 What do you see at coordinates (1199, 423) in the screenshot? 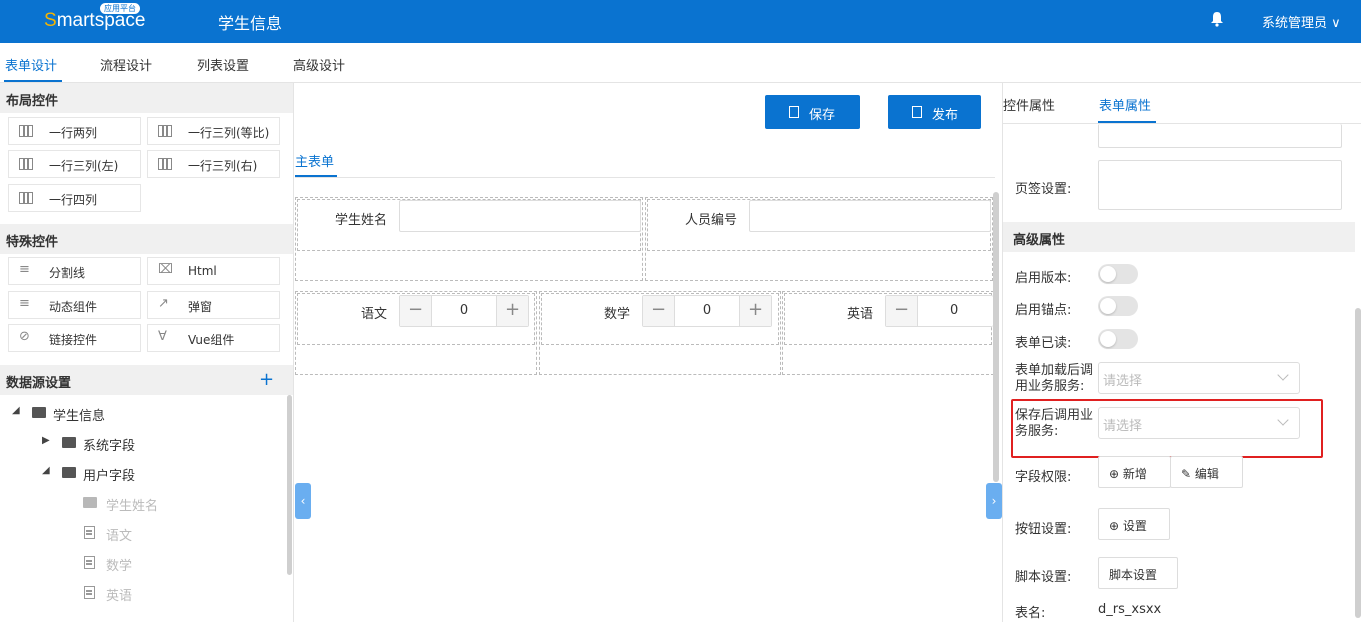
I see `after-save-service-select: 请选择` at bounding box center [1199, 423].